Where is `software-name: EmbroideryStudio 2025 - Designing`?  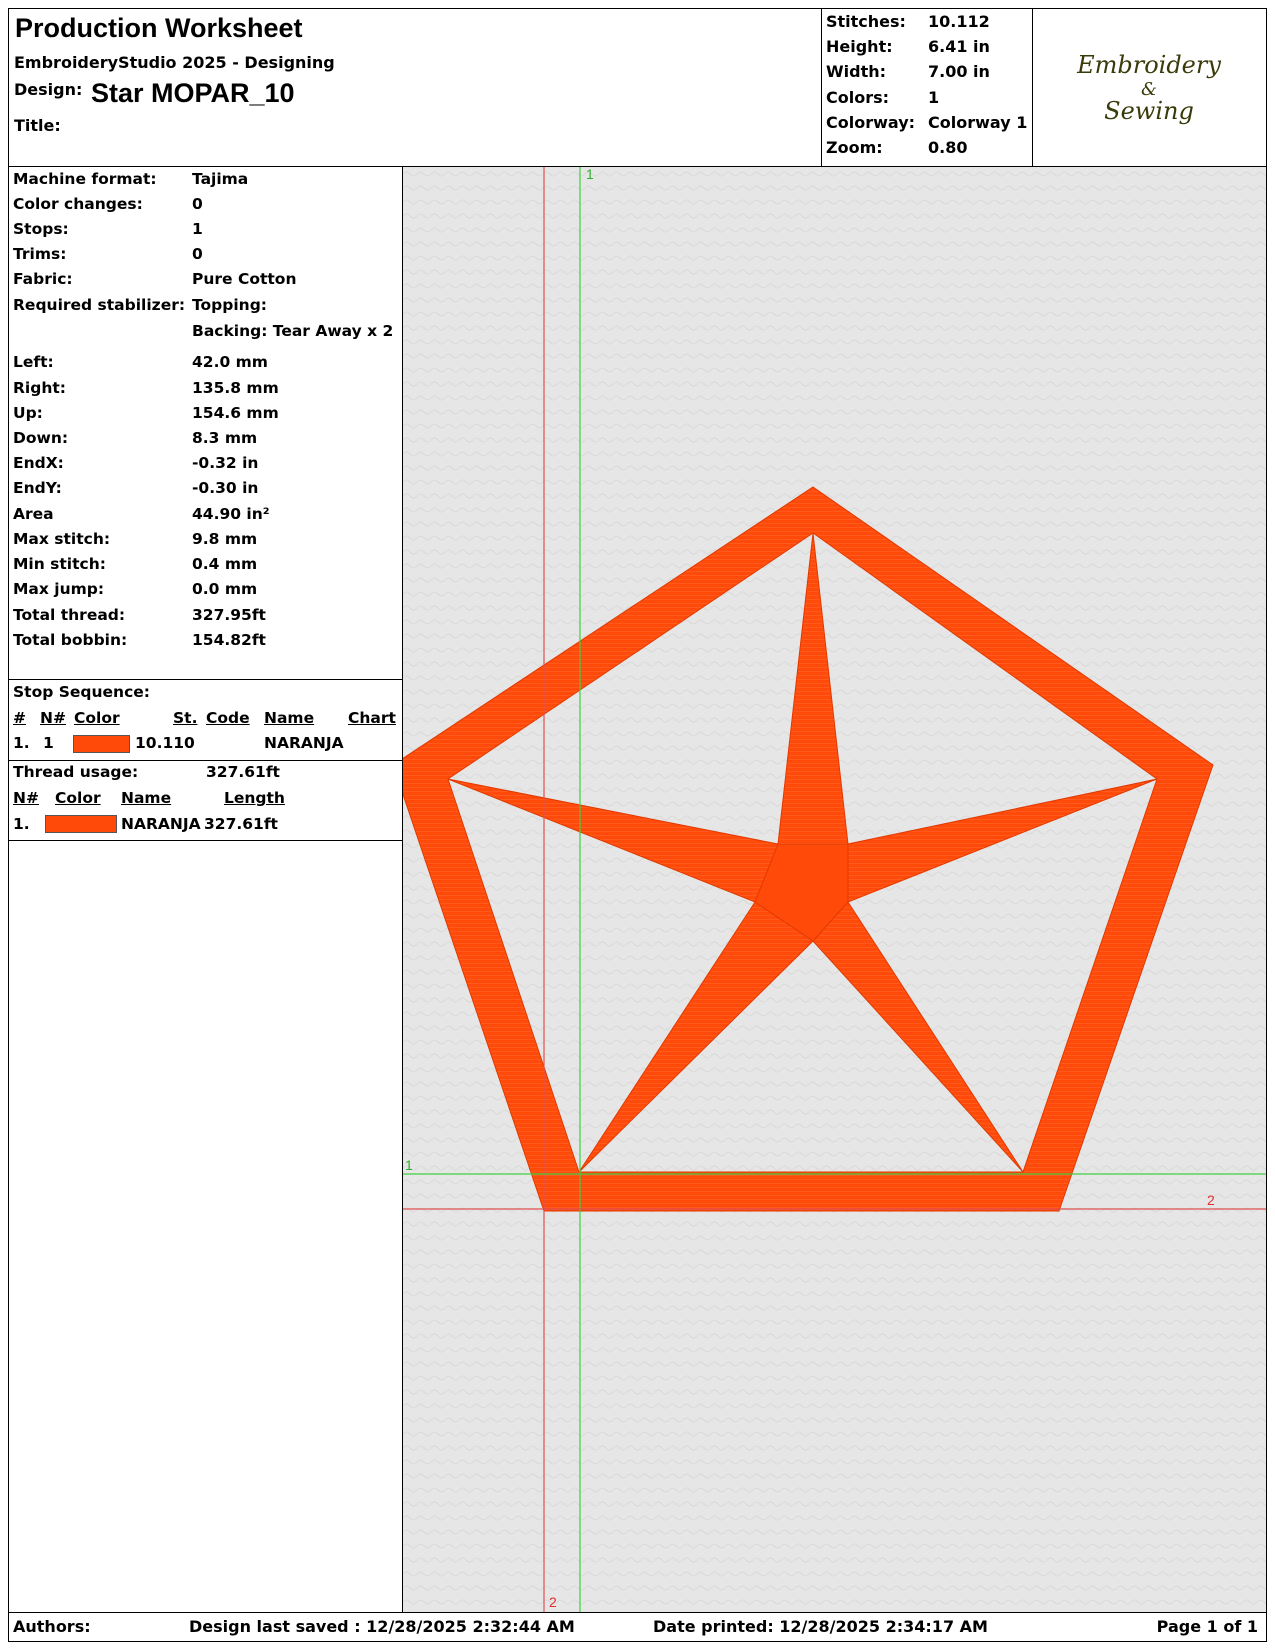
software-name: EmbroideryStudio 2025 - Designing is located at coordinates (174, 62).